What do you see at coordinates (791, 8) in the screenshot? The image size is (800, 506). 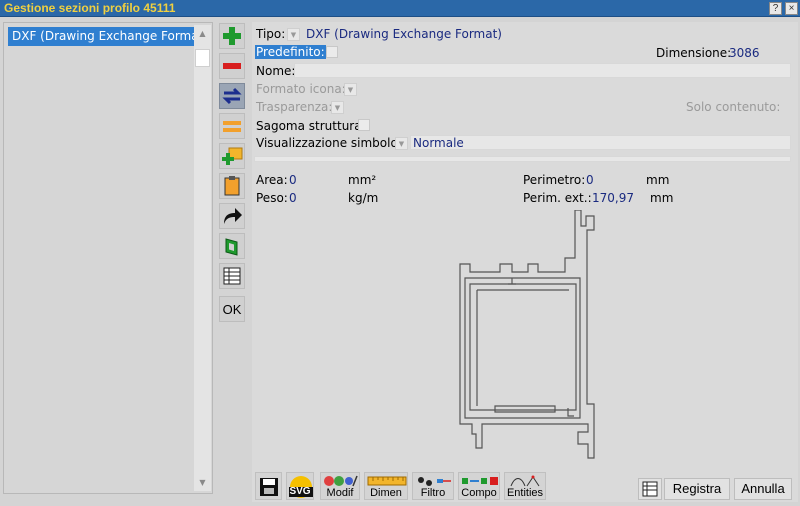 I see `close-button: ×` at bounding box center [791, 8].